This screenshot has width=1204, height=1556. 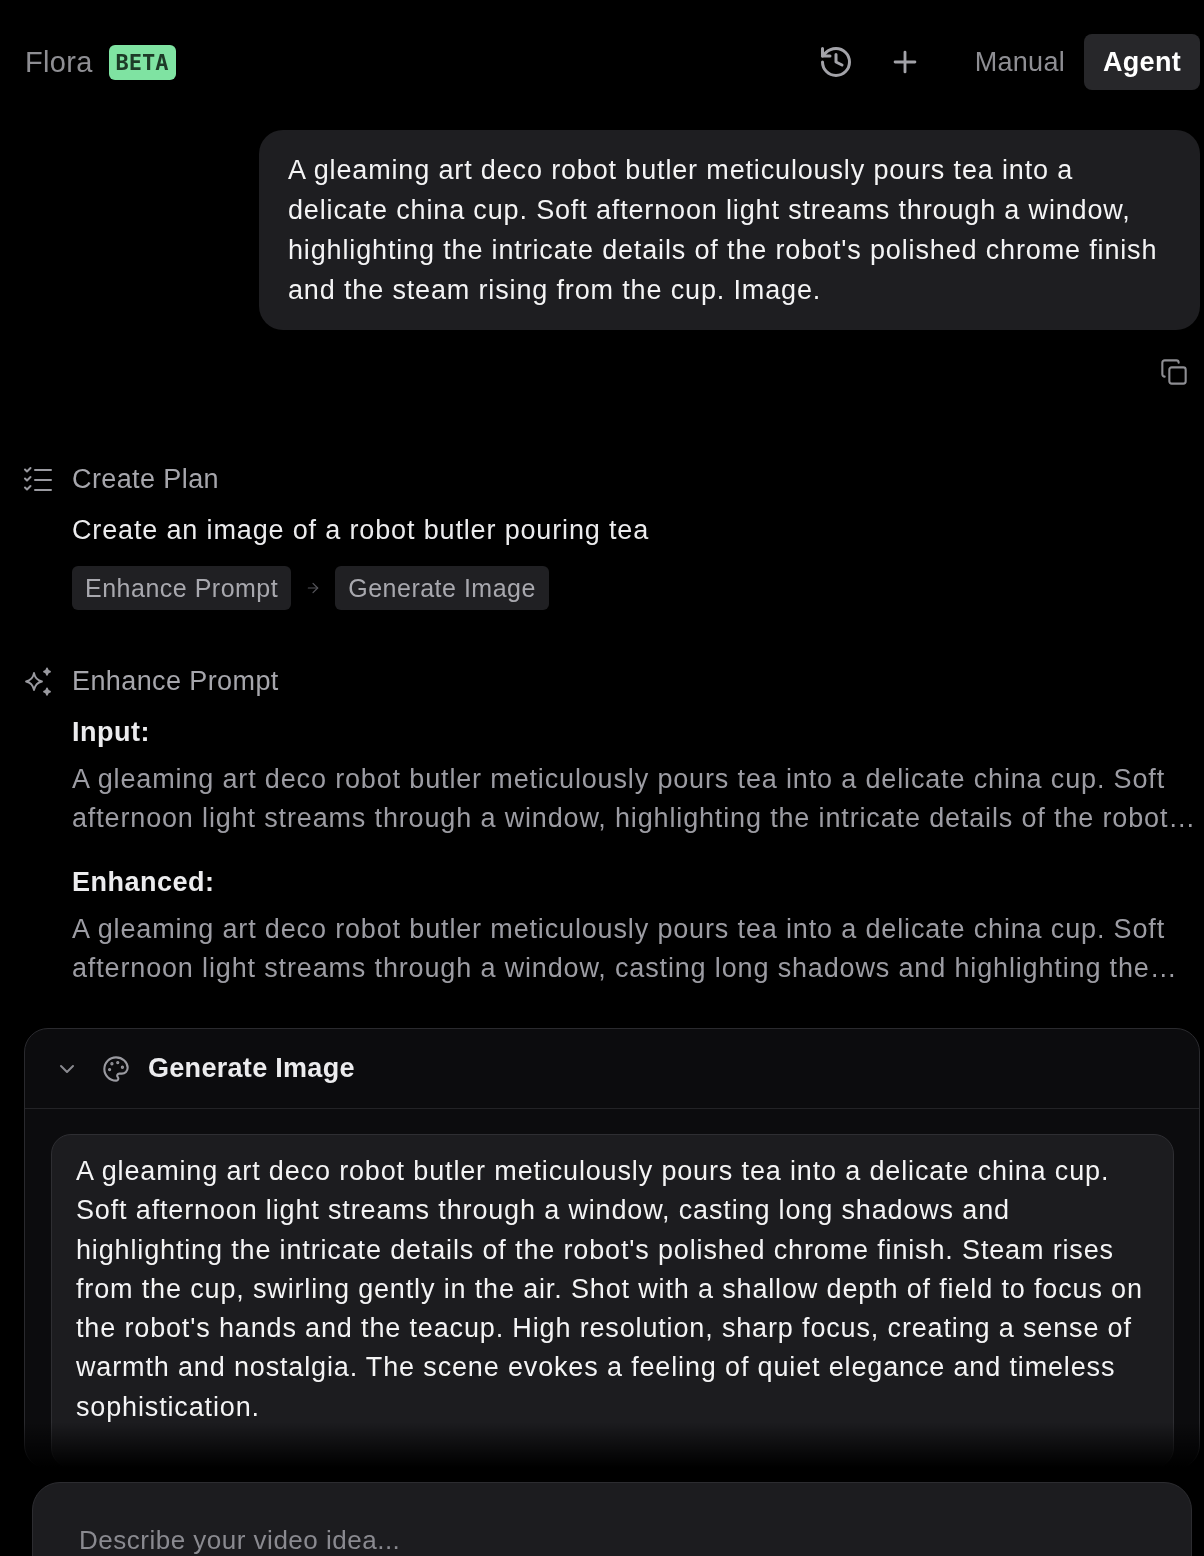 What do you see at coordinates (1174, 372) in the screenshot?
I see `copy-icon` at bounding box center [1174, 372].